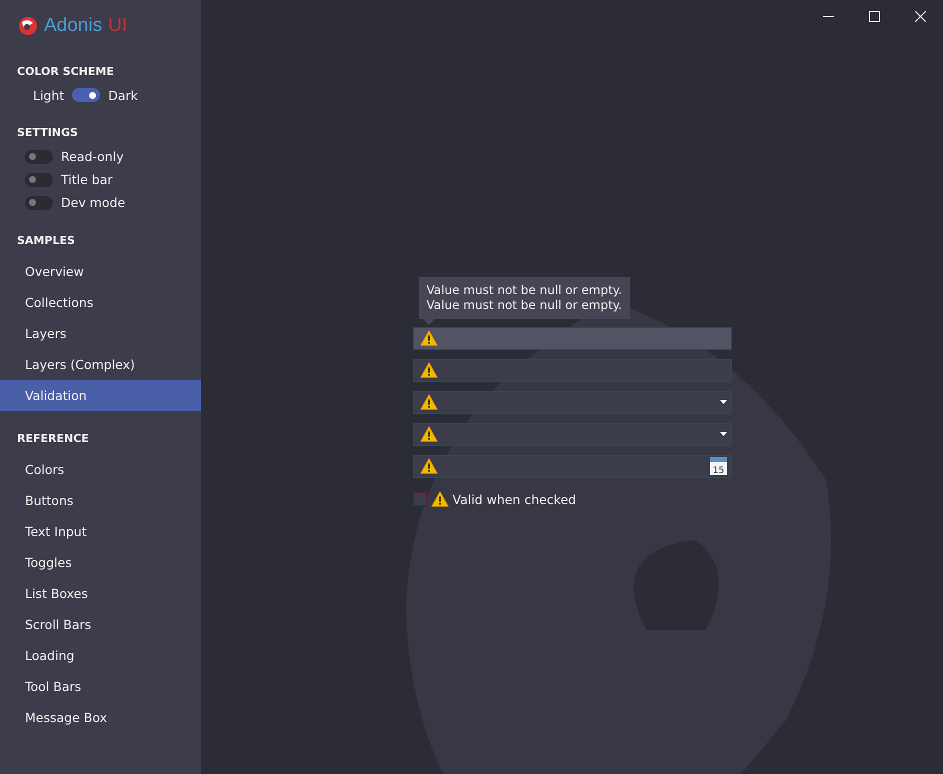 The width and height of the screenshot is (943, 774). What do you see at coordinates (100, 562) in the screenshot?
I see `nav-item: Toggles` at bounding box center [100, 562].